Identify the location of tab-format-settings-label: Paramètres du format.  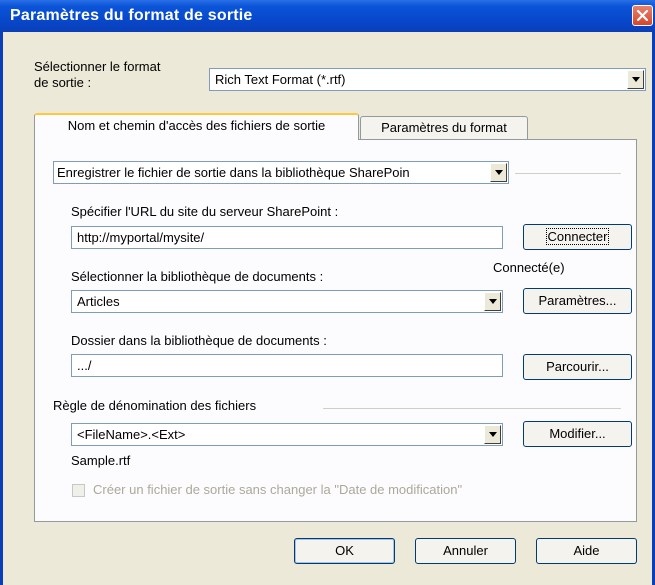
(444, 127).